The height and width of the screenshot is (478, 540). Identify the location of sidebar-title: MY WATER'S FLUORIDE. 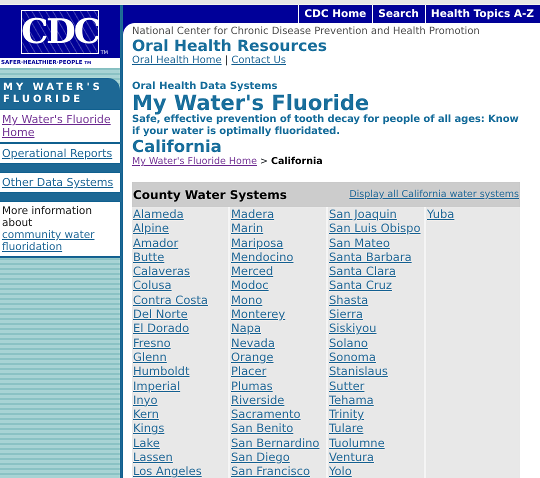
(60, 94).